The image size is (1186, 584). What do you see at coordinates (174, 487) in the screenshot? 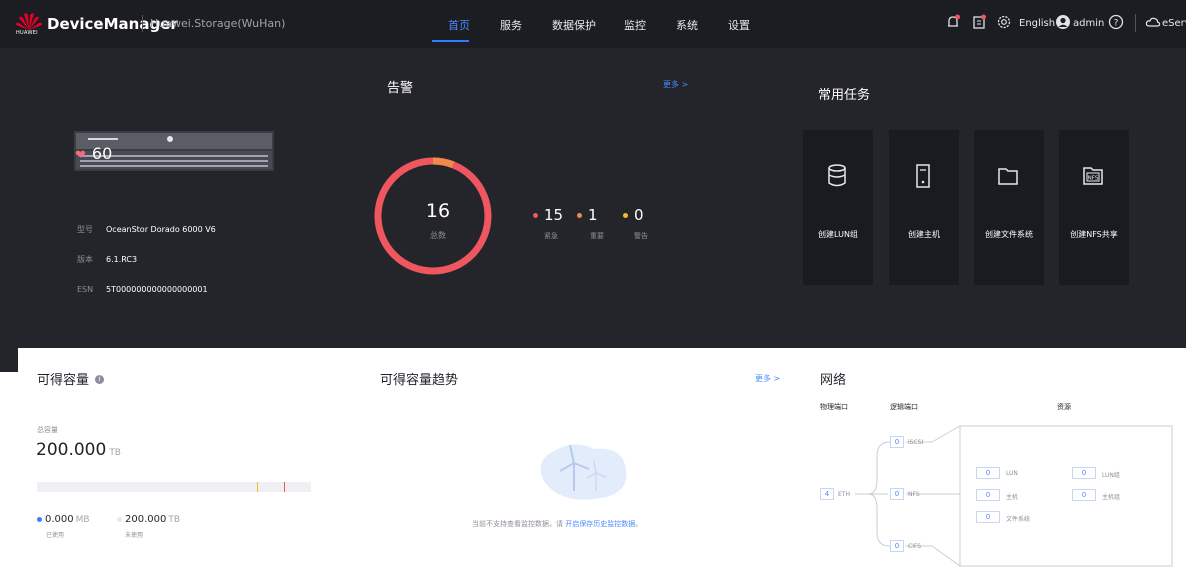
I see `capacity-usage-bar` at bounding box center [174, 487].